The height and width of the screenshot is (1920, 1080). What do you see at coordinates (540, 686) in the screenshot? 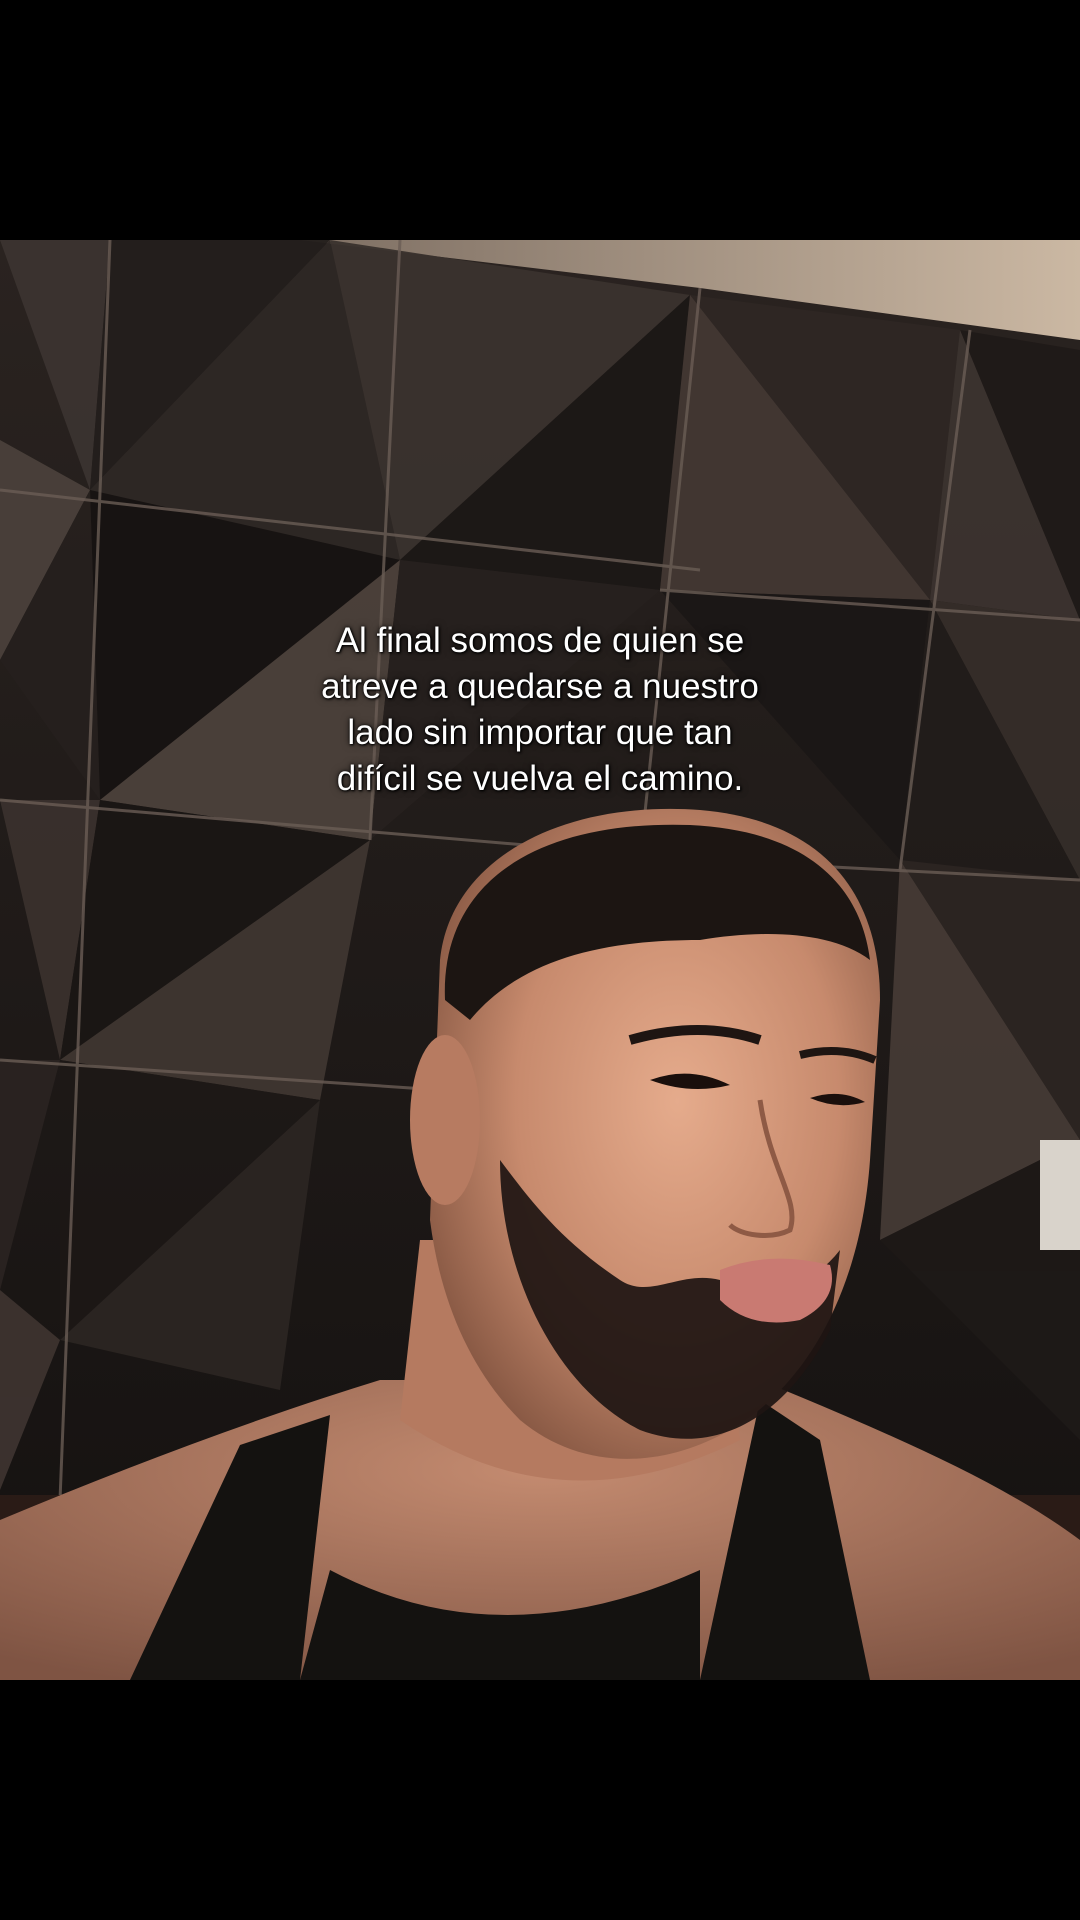
I see `caption-line-2: atreve a quedarse a nuestro` at bounding box center [540, 686].